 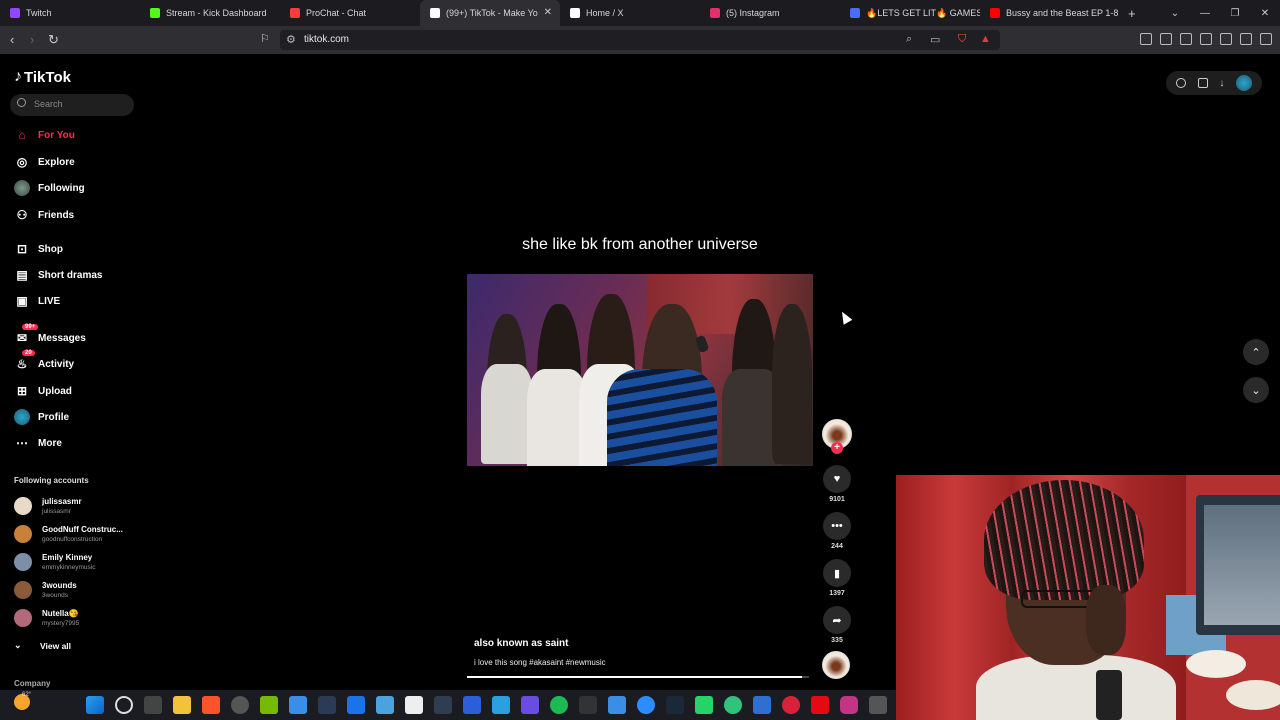 I want to click on start-icon, so click(x=95, y=705).